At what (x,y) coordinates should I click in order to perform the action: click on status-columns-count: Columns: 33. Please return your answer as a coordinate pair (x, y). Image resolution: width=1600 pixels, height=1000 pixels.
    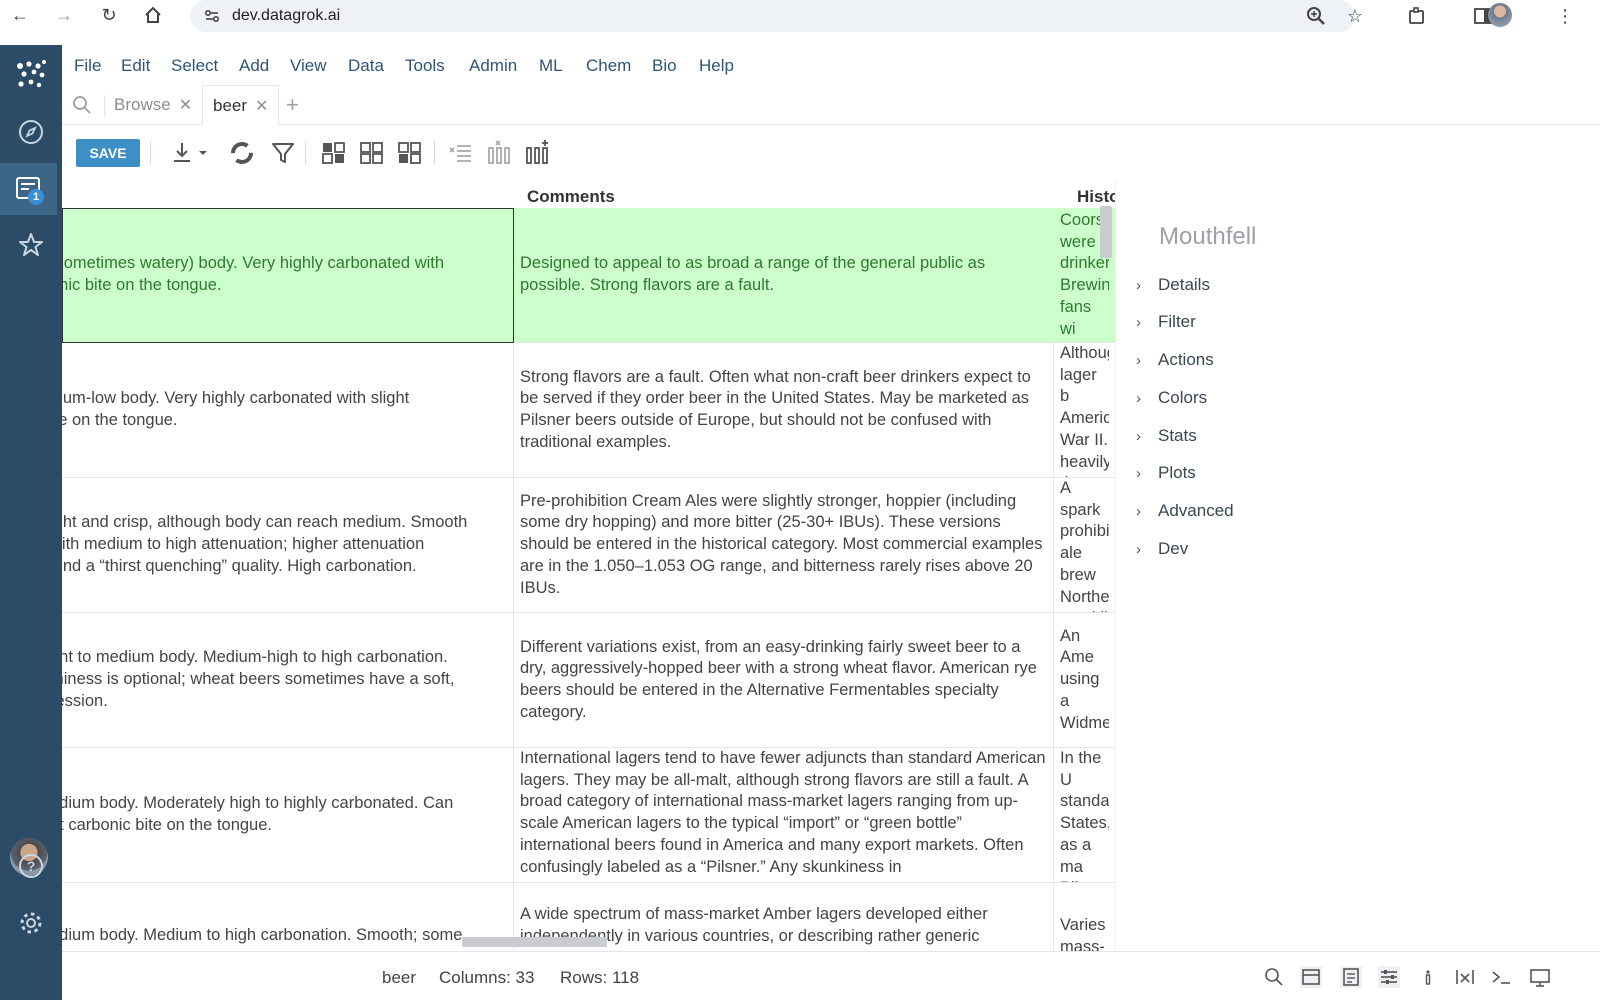
    Looking at the image, I should click on (486, 978).